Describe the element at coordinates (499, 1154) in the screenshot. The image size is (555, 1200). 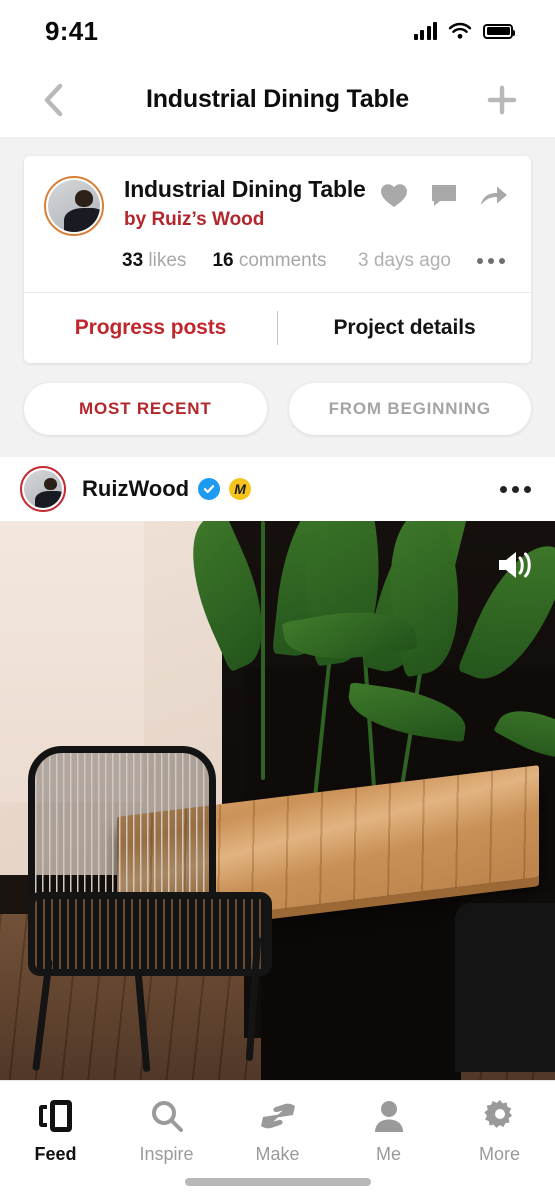
I see `tab-more-label: More` at that location.